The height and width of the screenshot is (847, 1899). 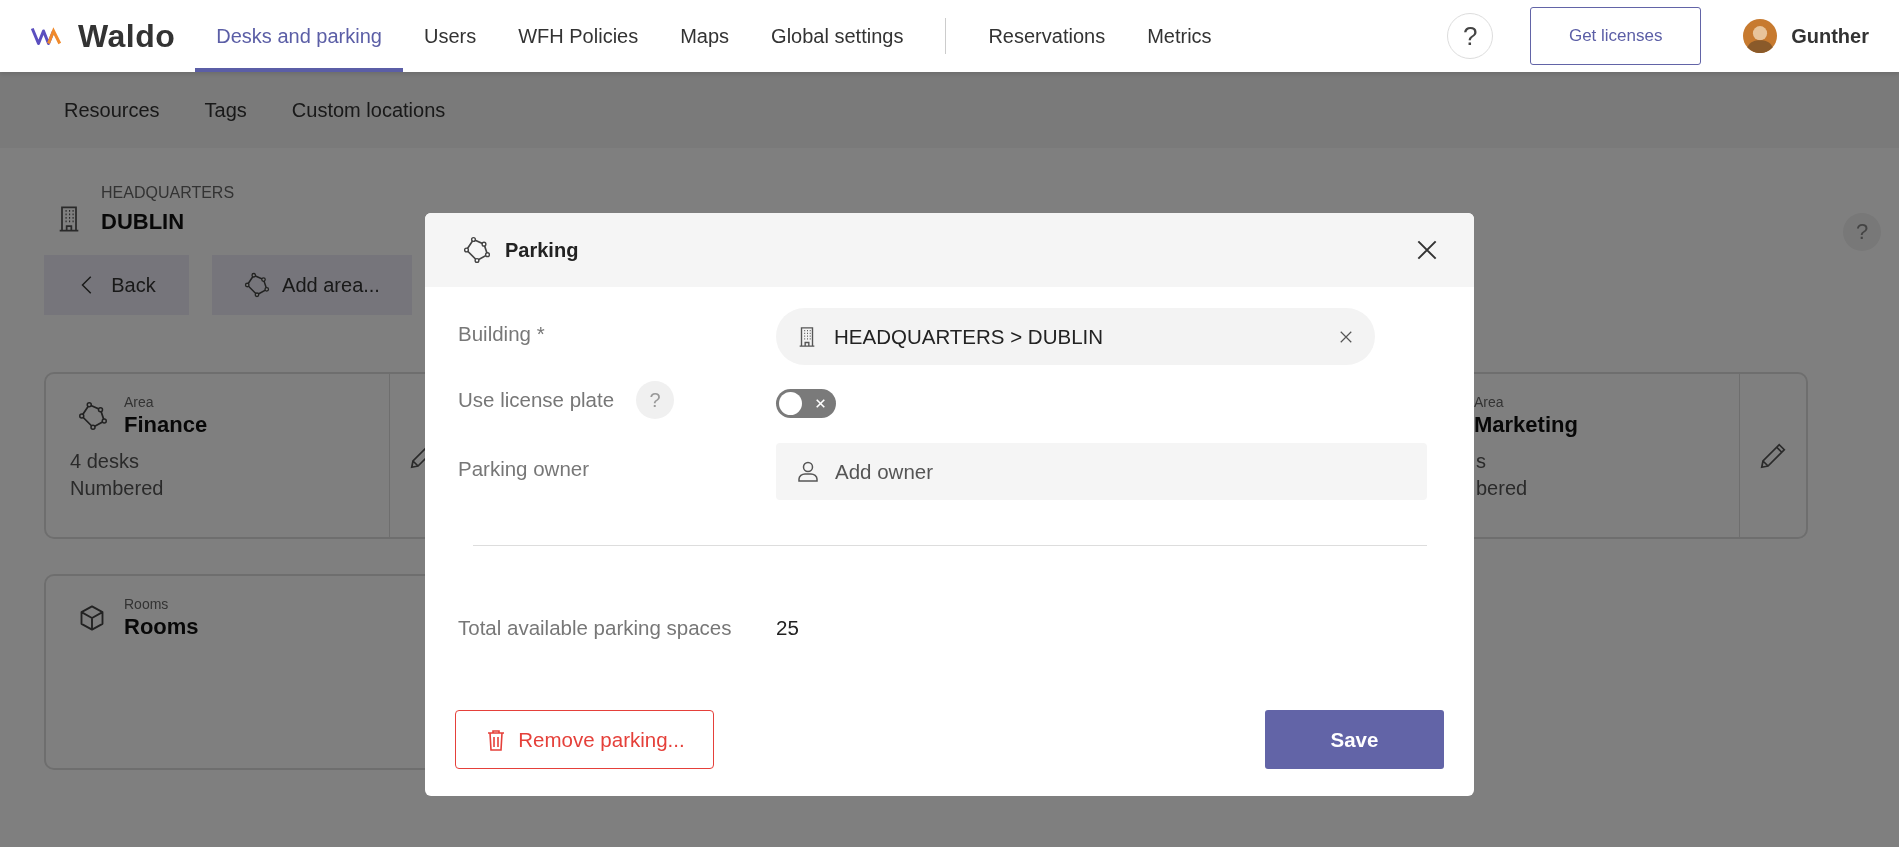 I want to click on user-name: Gunther, so click(x=1830, y=36).